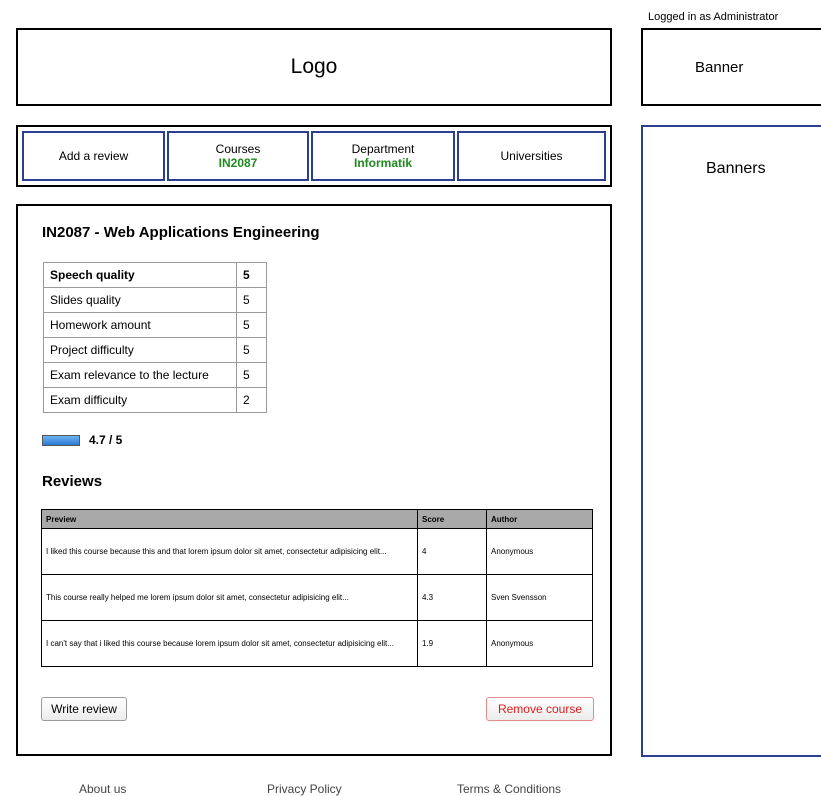 The height and width of the screenshot is (796, 821). Describe the element at coordinates (140, 275) in the screenshot. I see `rating-label: Speech quality` at that location.